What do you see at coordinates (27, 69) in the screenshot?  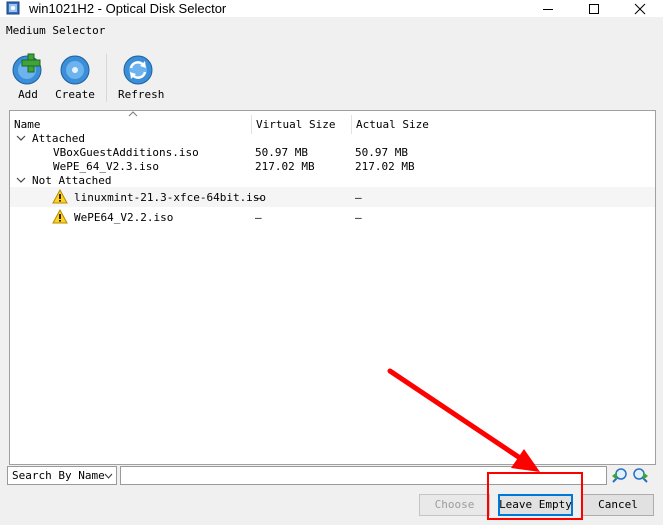 I see `add-disk-icon` at bounding box center [27, 69].